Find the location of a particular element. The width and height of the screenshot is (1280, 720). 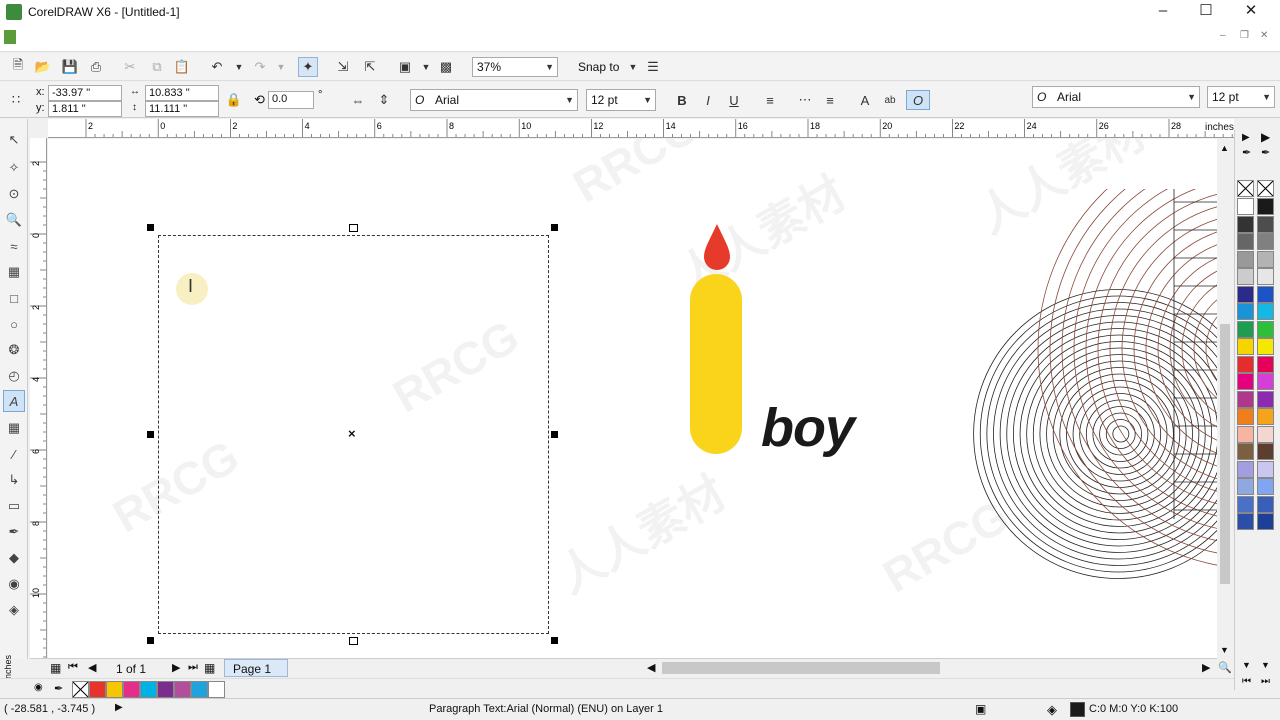

spiral-graphic is located at coordinates (1072, 423).